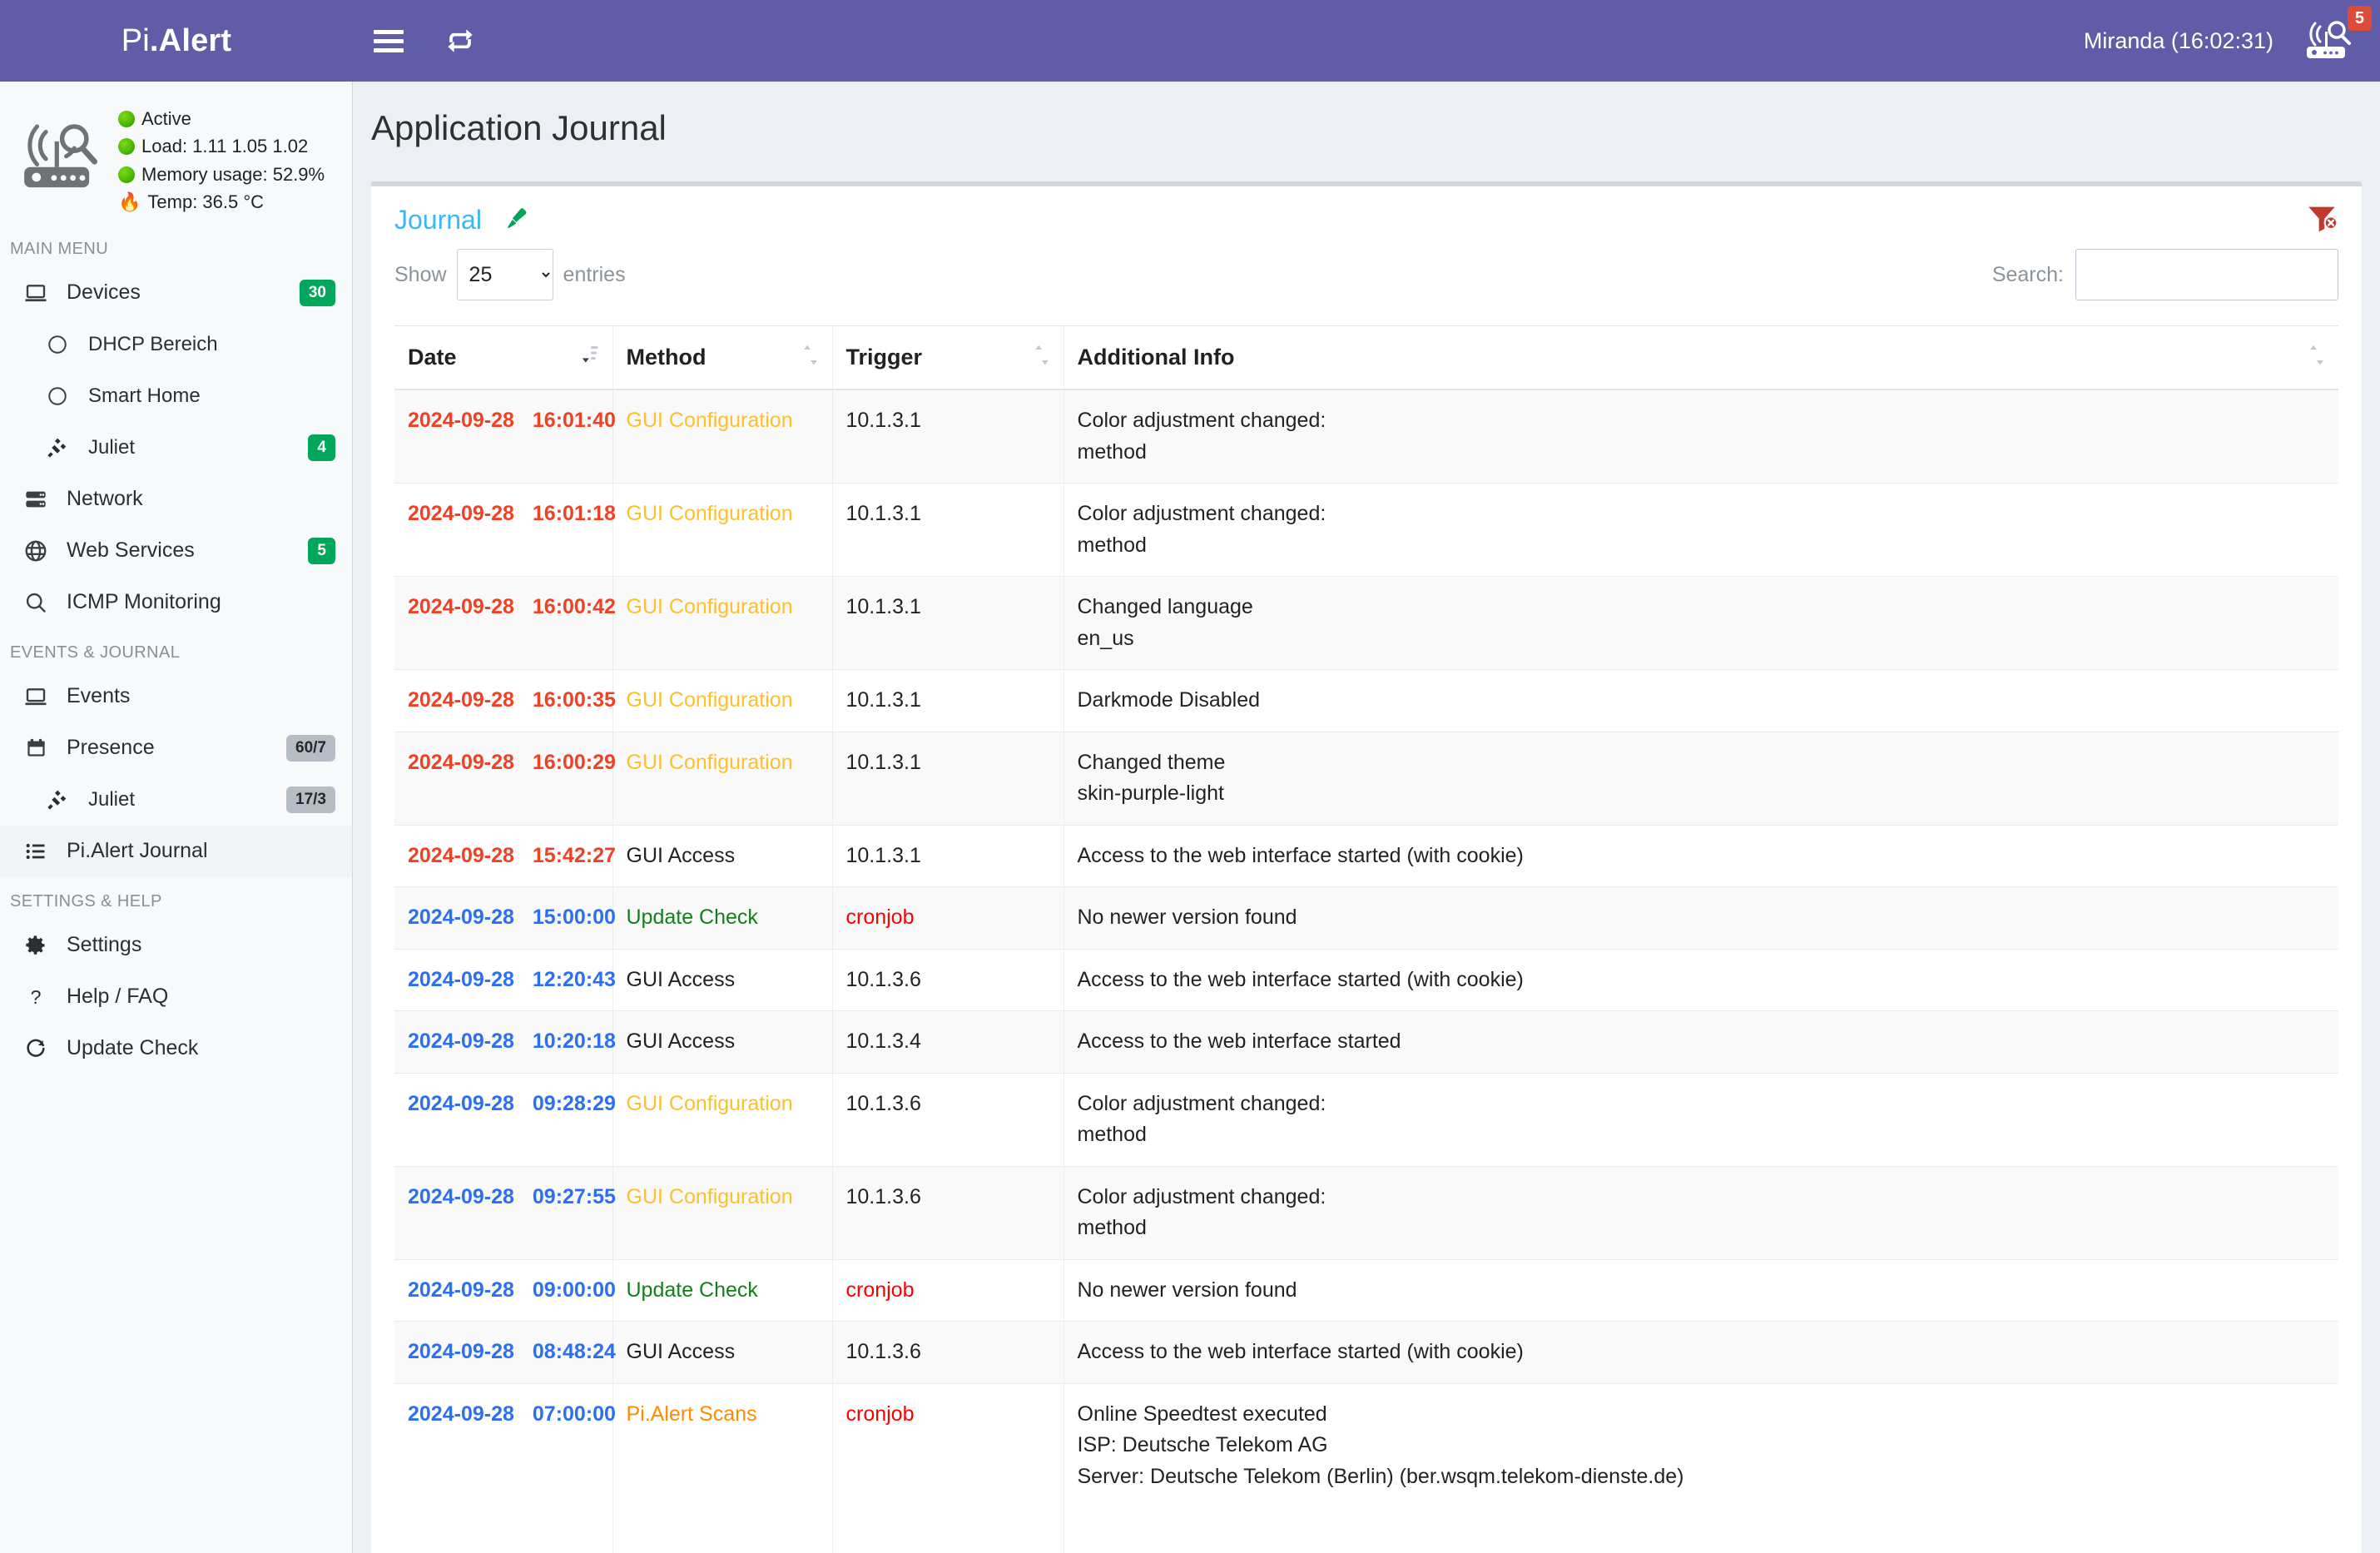  I want to click on refresh-icon, so click(460, 40).